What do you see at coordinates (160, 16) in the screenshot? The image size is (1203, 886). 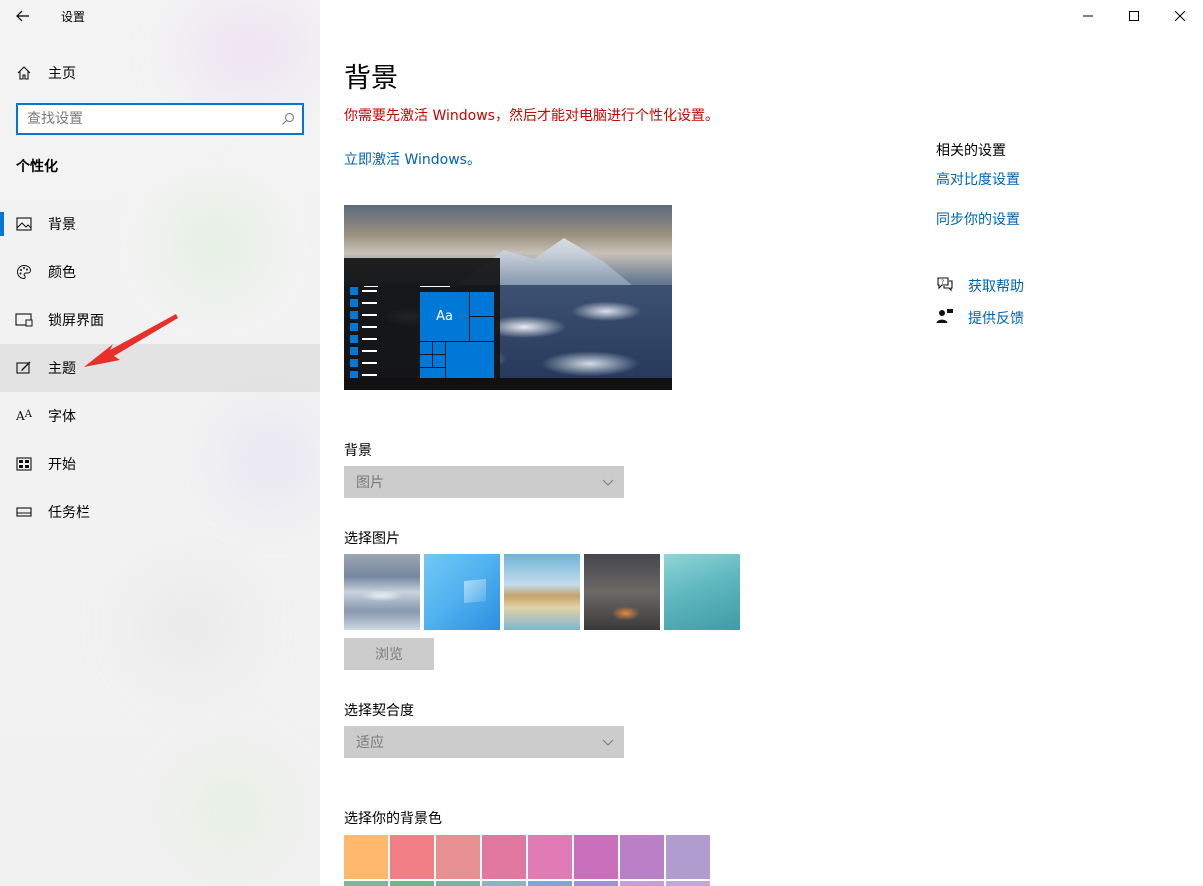 I see `titlebar-left: 设置` at bounding box center [160, 16].